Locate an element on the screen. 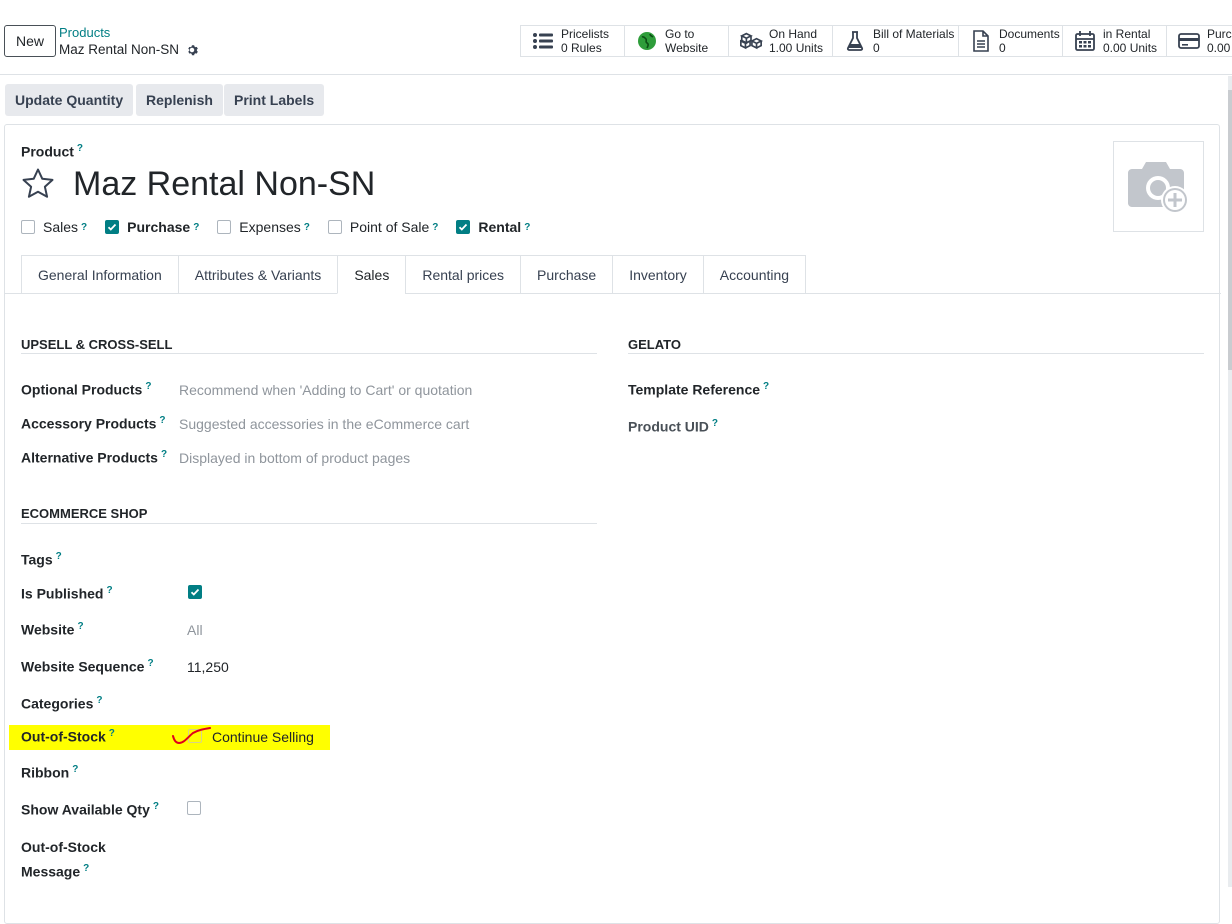 This screenshot has height=924, width=1232. pricelists-button: Pricelists 0 Rules is located at coordinates (573, 41).